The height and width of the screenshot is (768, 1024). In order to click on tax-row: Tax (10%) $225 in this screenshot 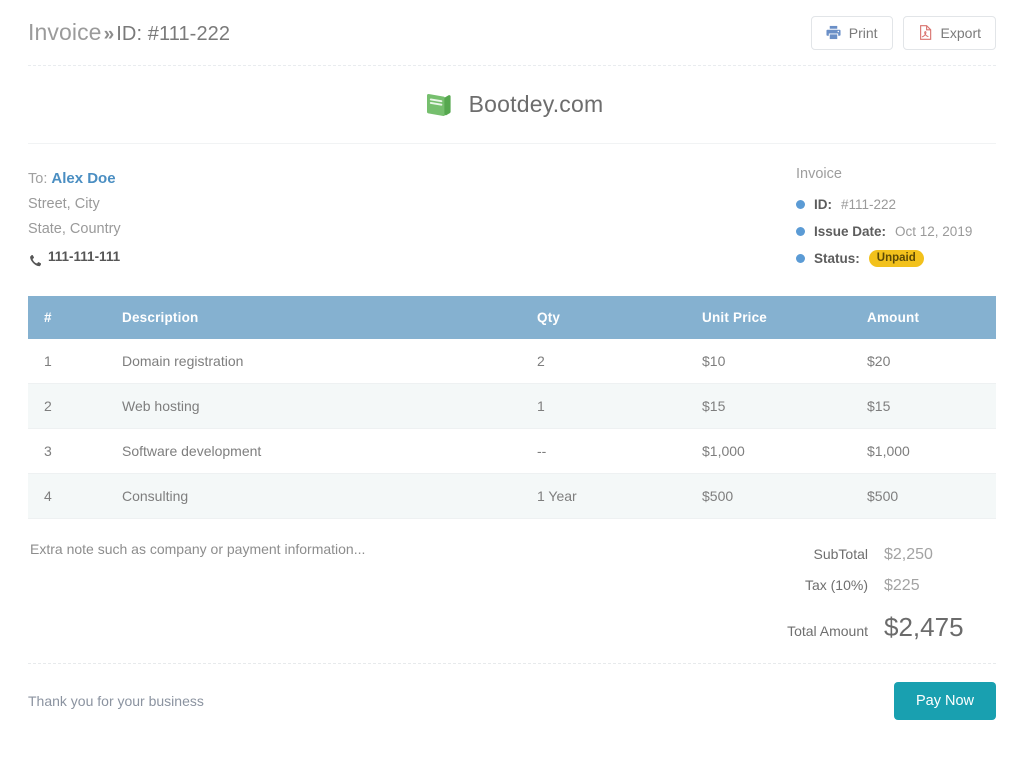, I will do `click(846, 585)`.